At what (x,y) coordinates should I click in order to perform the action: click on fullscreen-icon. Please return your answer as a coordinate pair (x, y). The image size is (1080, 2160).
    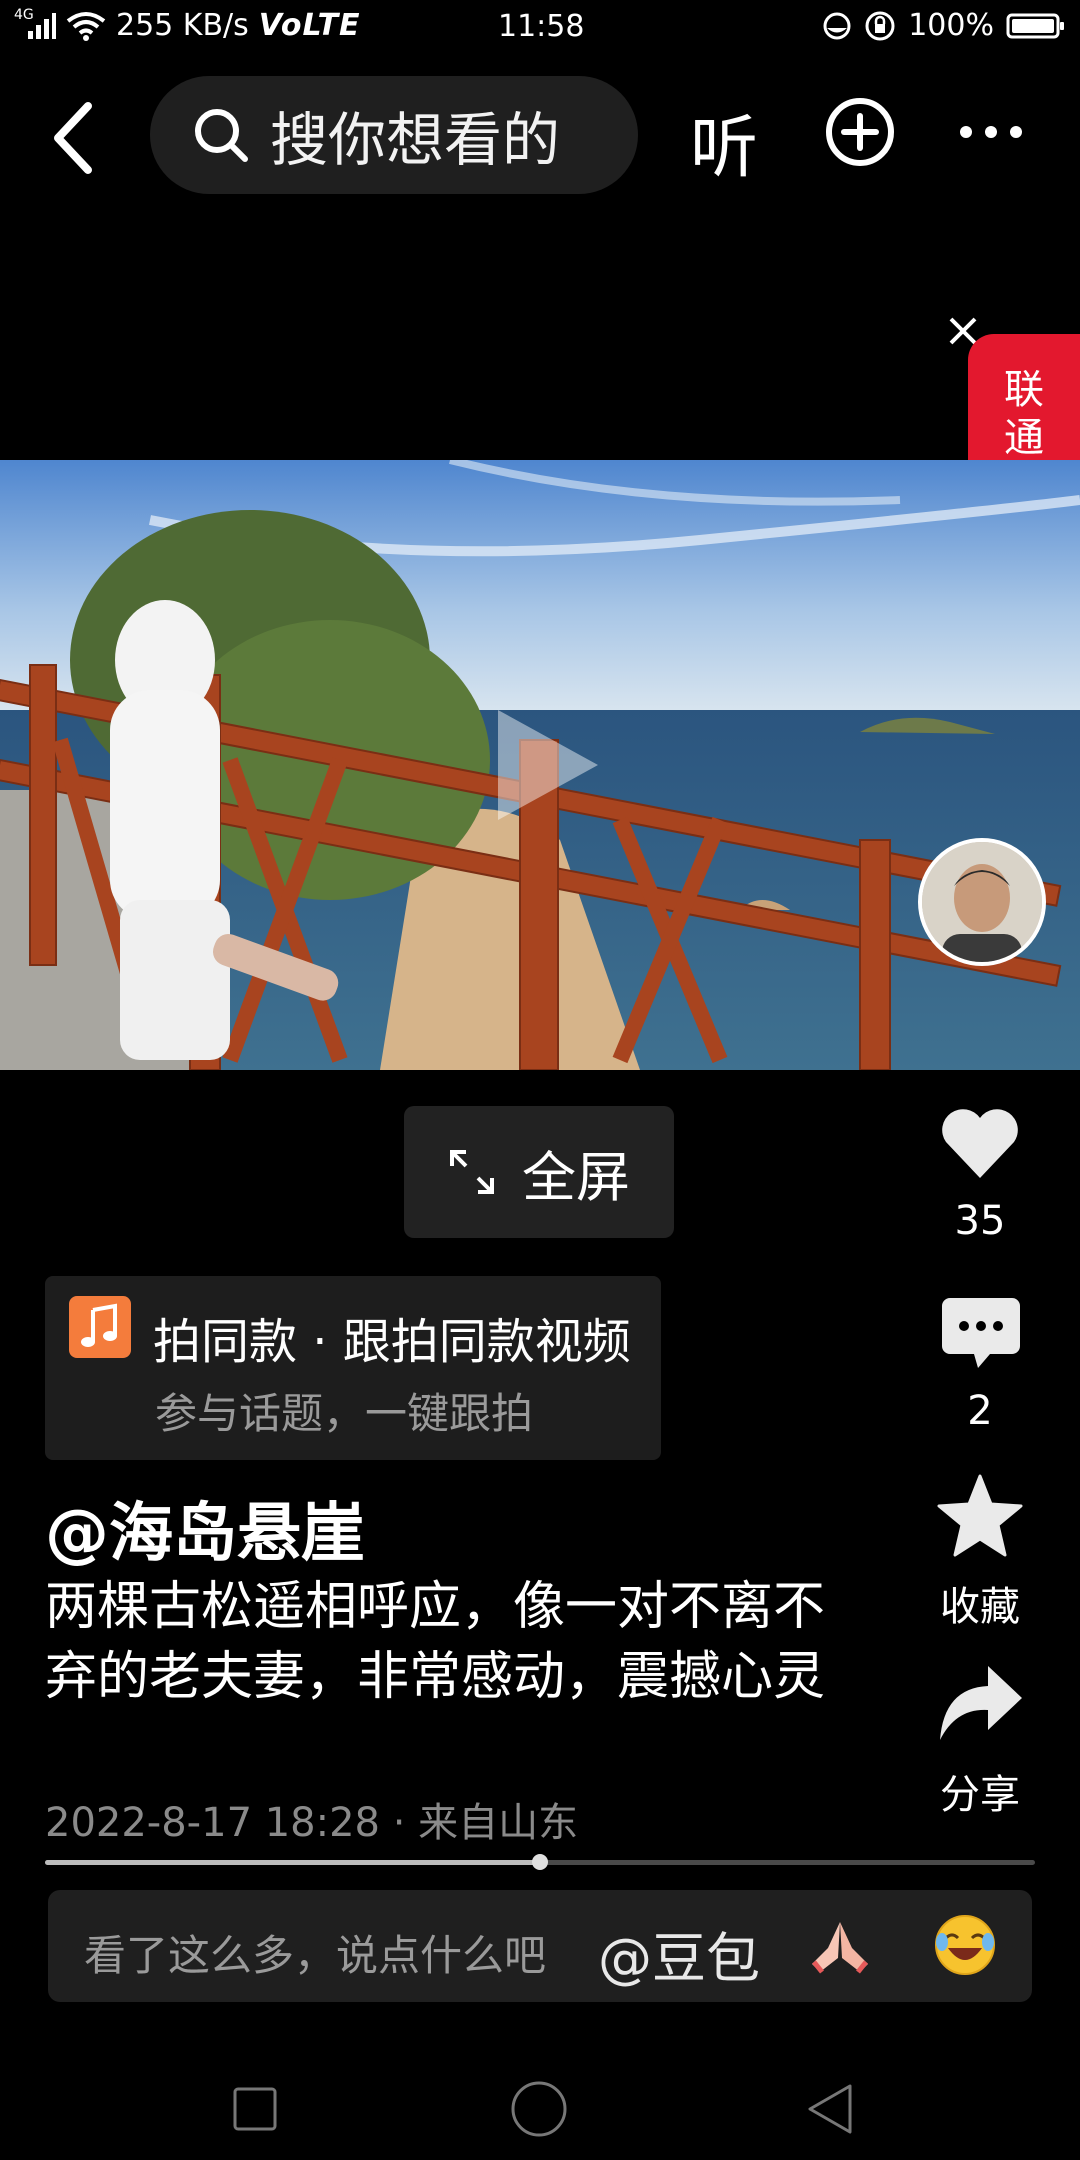
    Looking at the image, I should click on (472, 1172).